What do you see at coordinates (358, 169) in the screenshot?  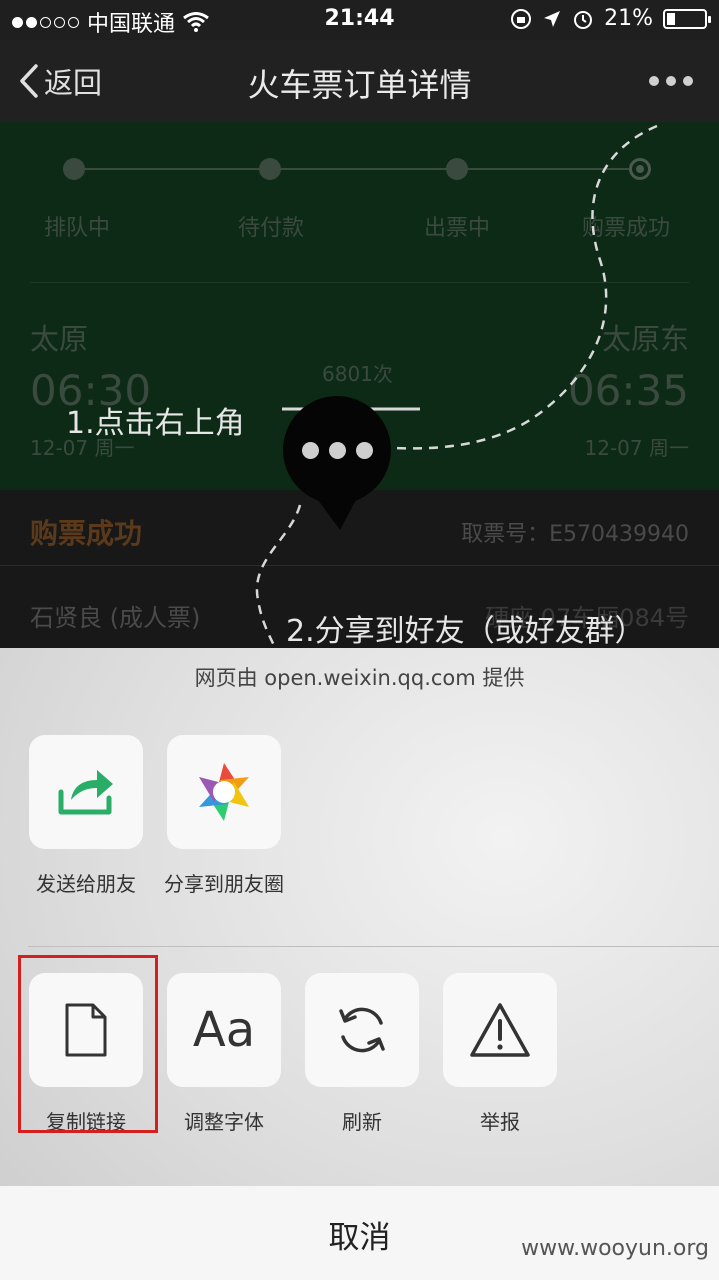 I see `progress-track` at bounding box center [358, 169].